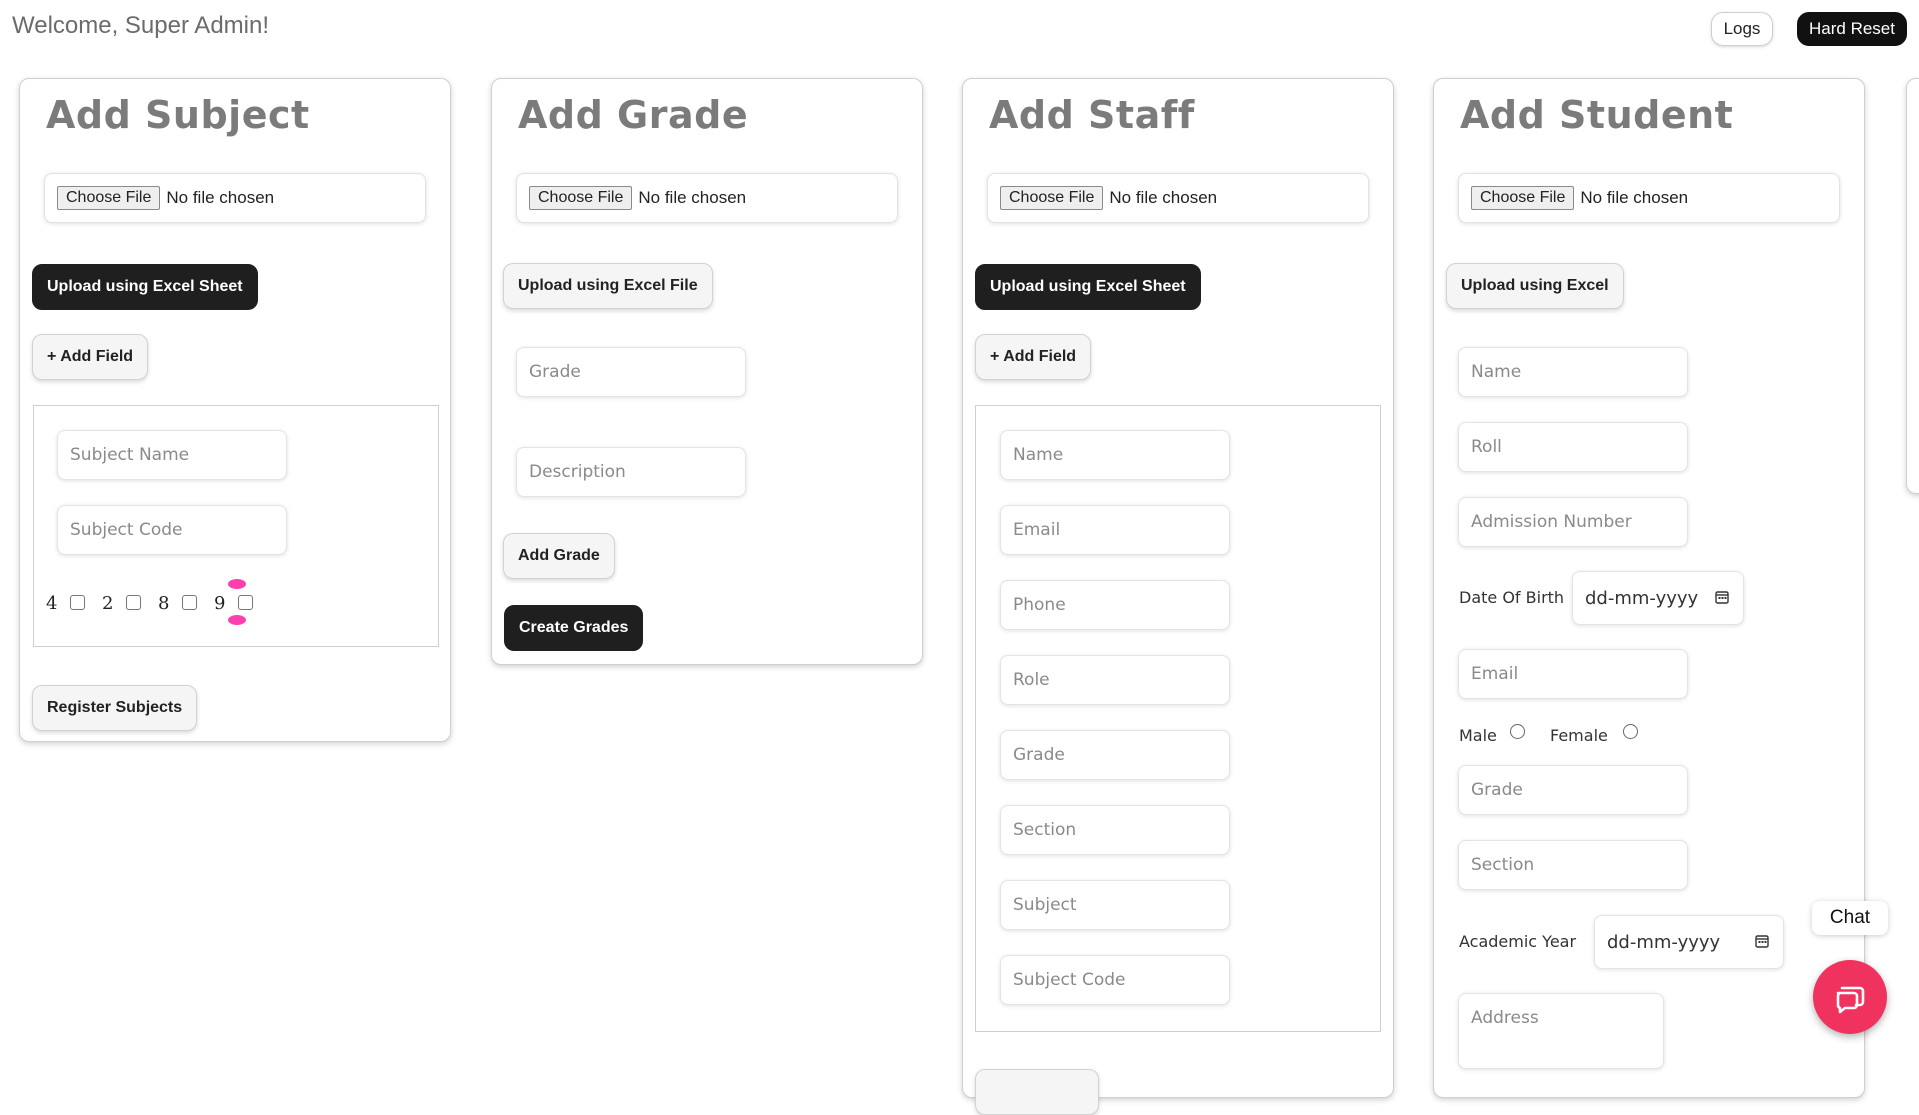 Image resolution: width=1919 pixels, height=1115 pixels. What do you see at coordinates (172, 455) in the screenshot?
I see `subject-name-input: Subject Name` at bounding box center [172, 455].